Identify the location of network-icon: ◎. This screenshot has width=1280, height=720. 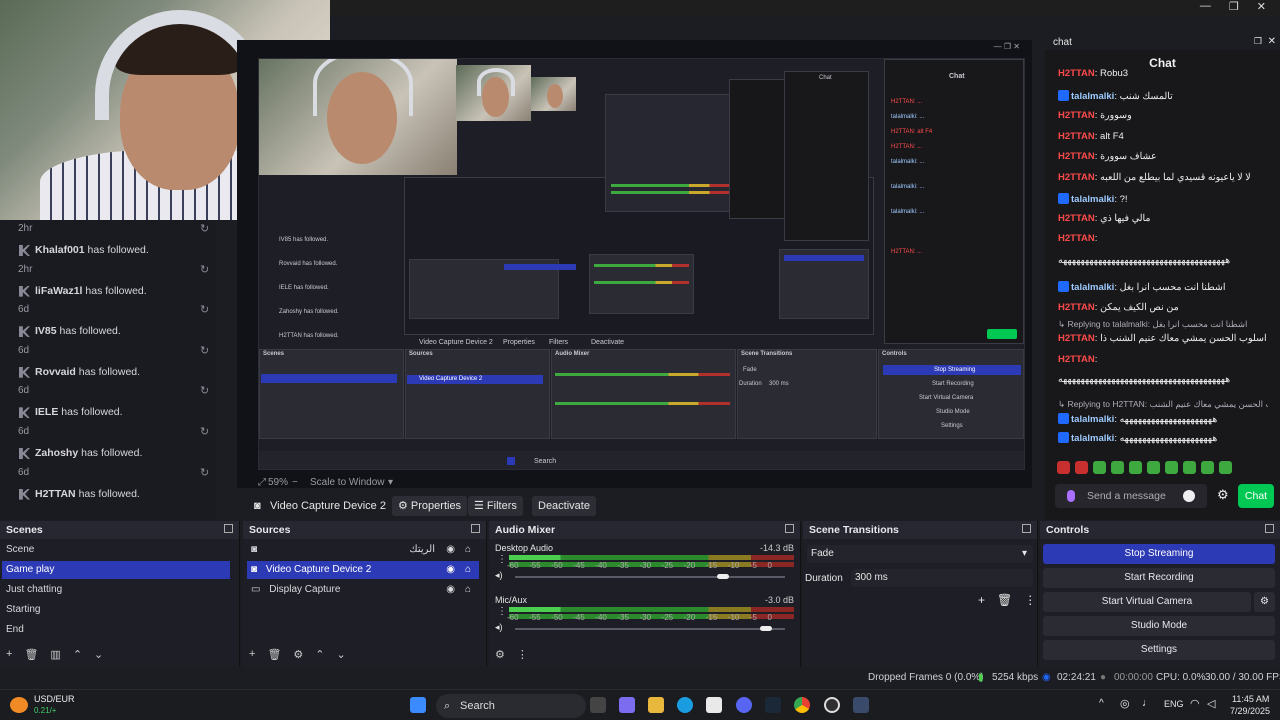
(1125, 703).